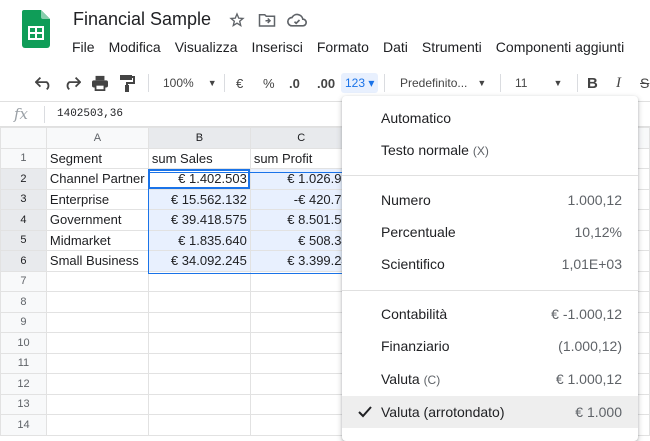 Image resolution: width=650 pixels, height=441 pixels. Describe the element at coordinates (199, 261) in the screenshot. I see `cell: € 34.092.245` at that location.